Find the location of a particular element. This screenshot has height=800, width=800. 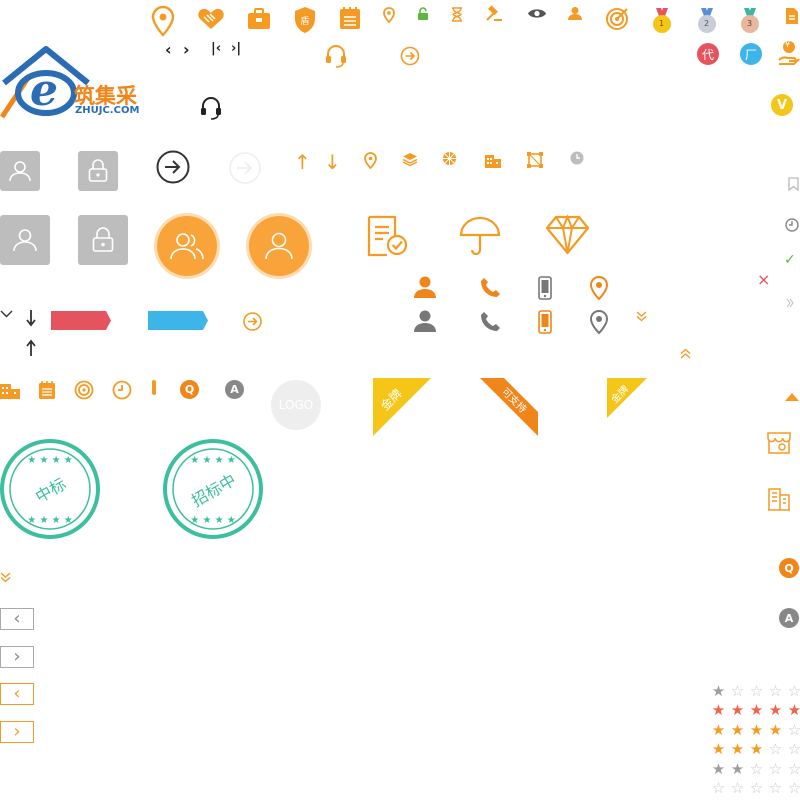

prev-arrow-button: ‹ is located at coordinates (168, 49).